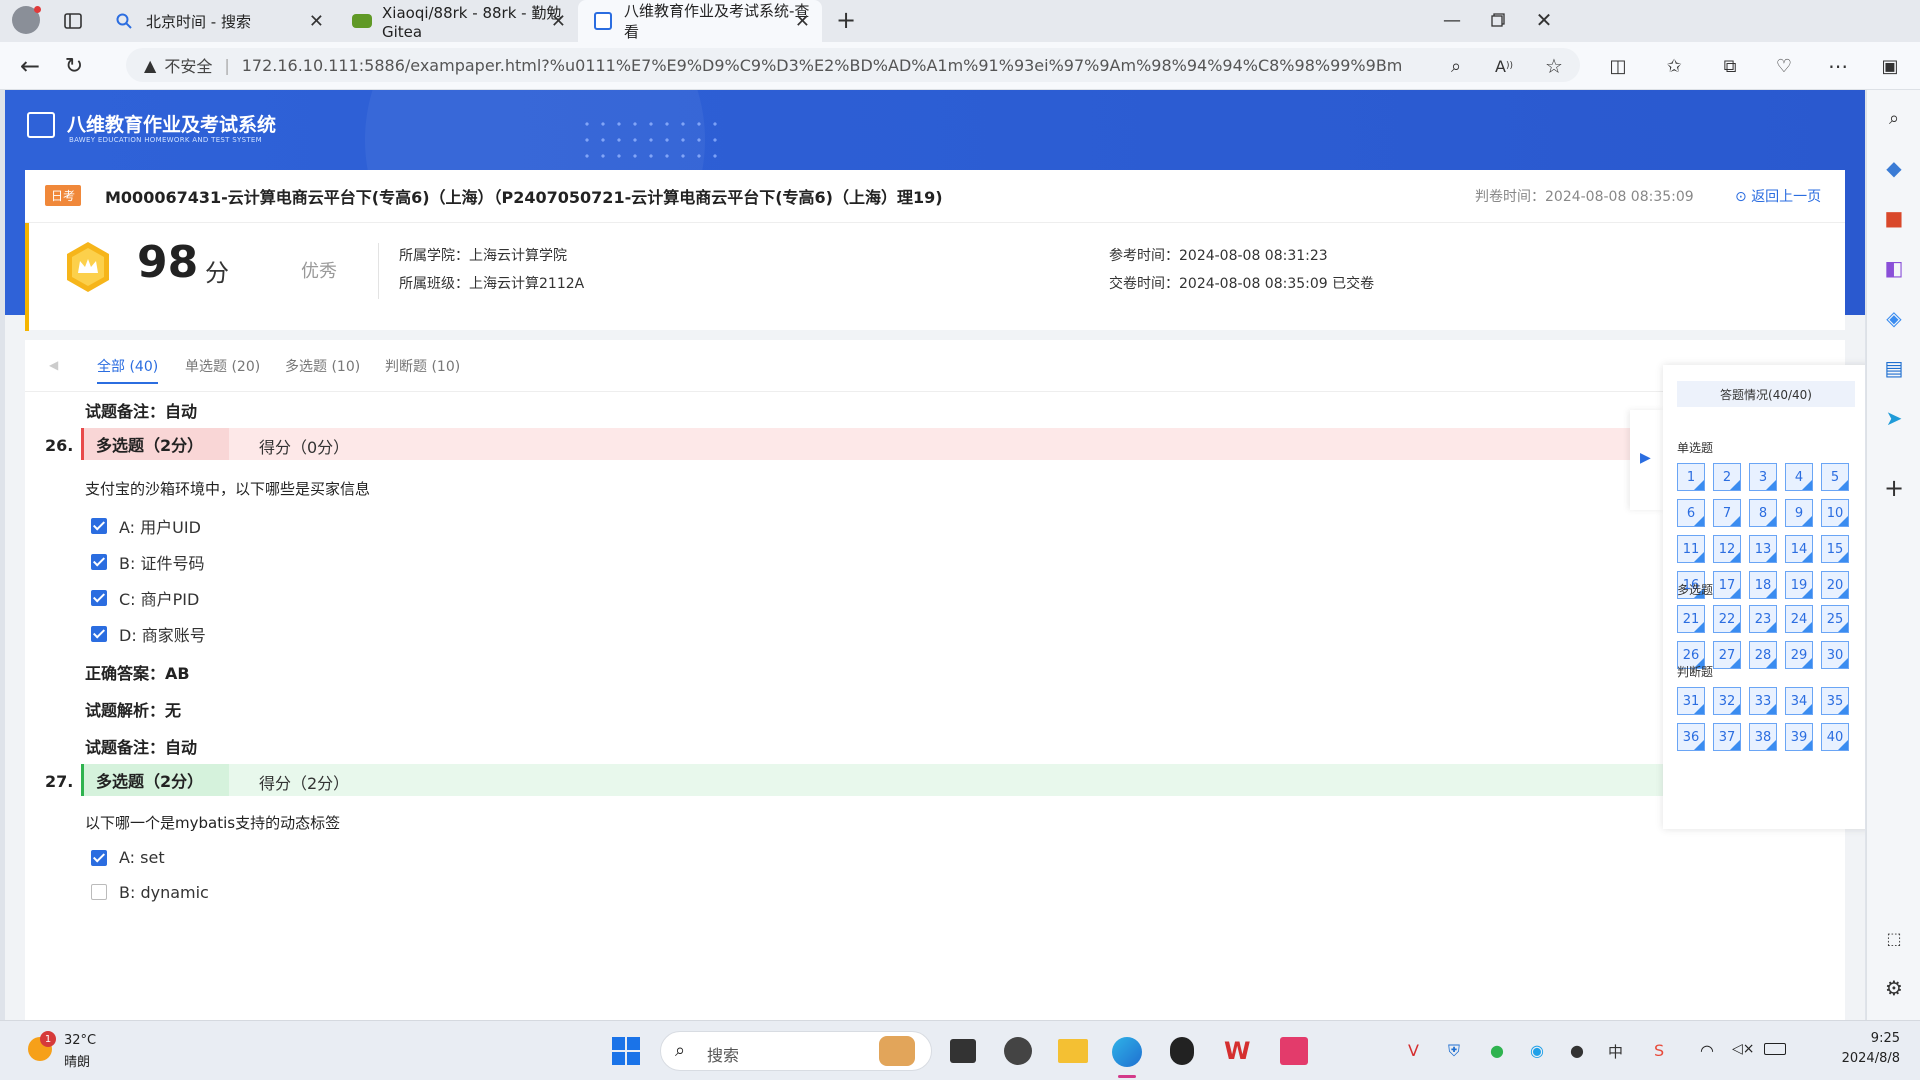  I want to click on file-explorer-icon, so click(1073, 1051).